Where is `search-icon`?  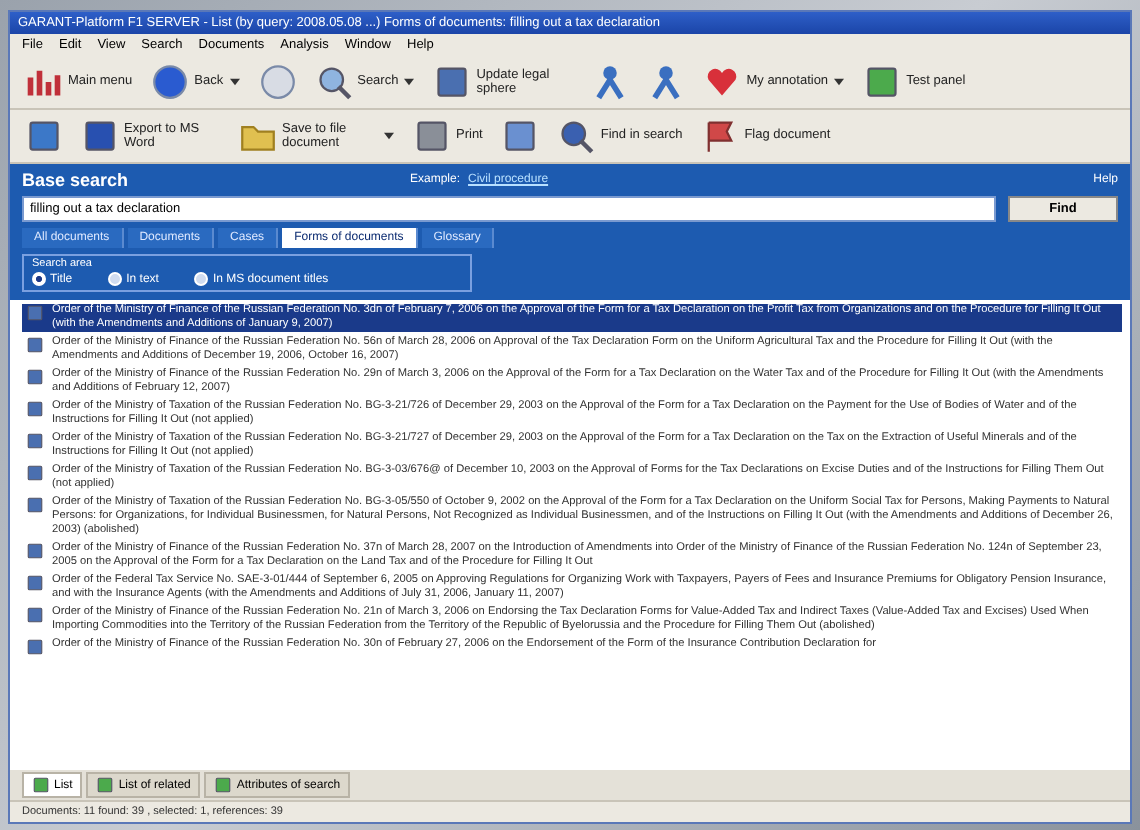 search-icon is located at coordinates (333, 82).